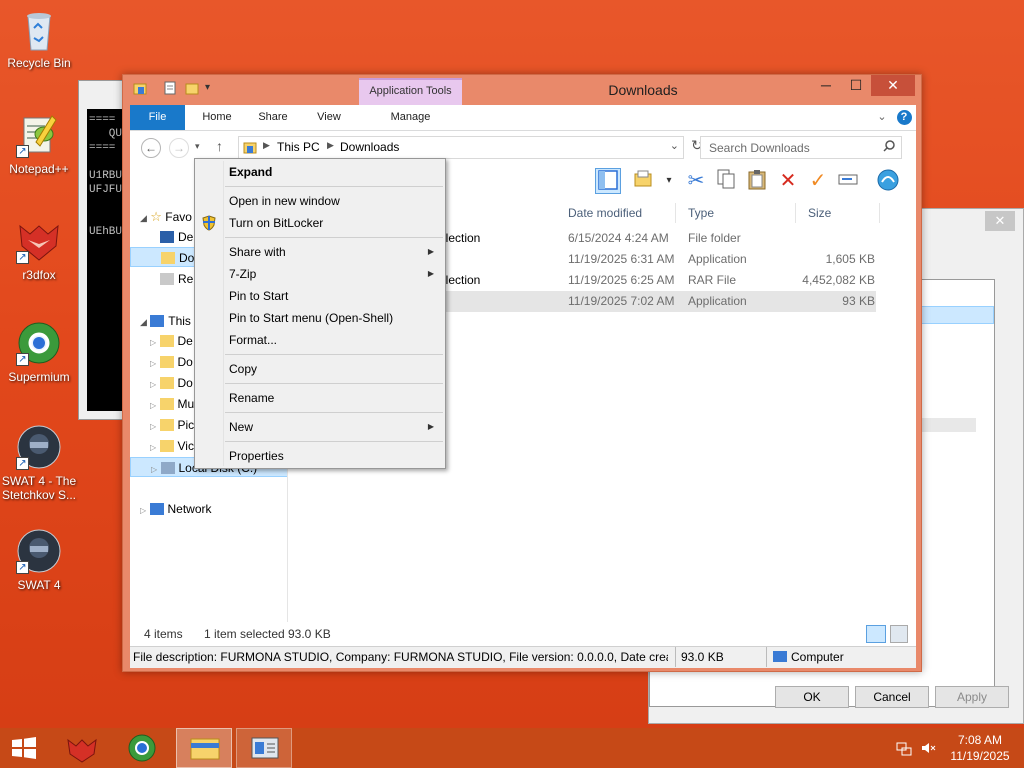  Describe the element at coordinates (176, 237) in the screenshot. I see `tree-item-desktop: De` at that location.